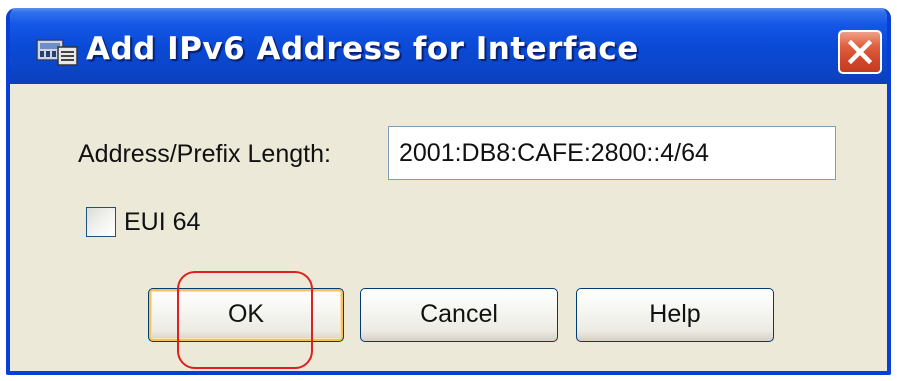 The image size is (897, 381). Describe the element at coordinates (675, 315) in the screenshot. I see `help-button: Help` at that location.